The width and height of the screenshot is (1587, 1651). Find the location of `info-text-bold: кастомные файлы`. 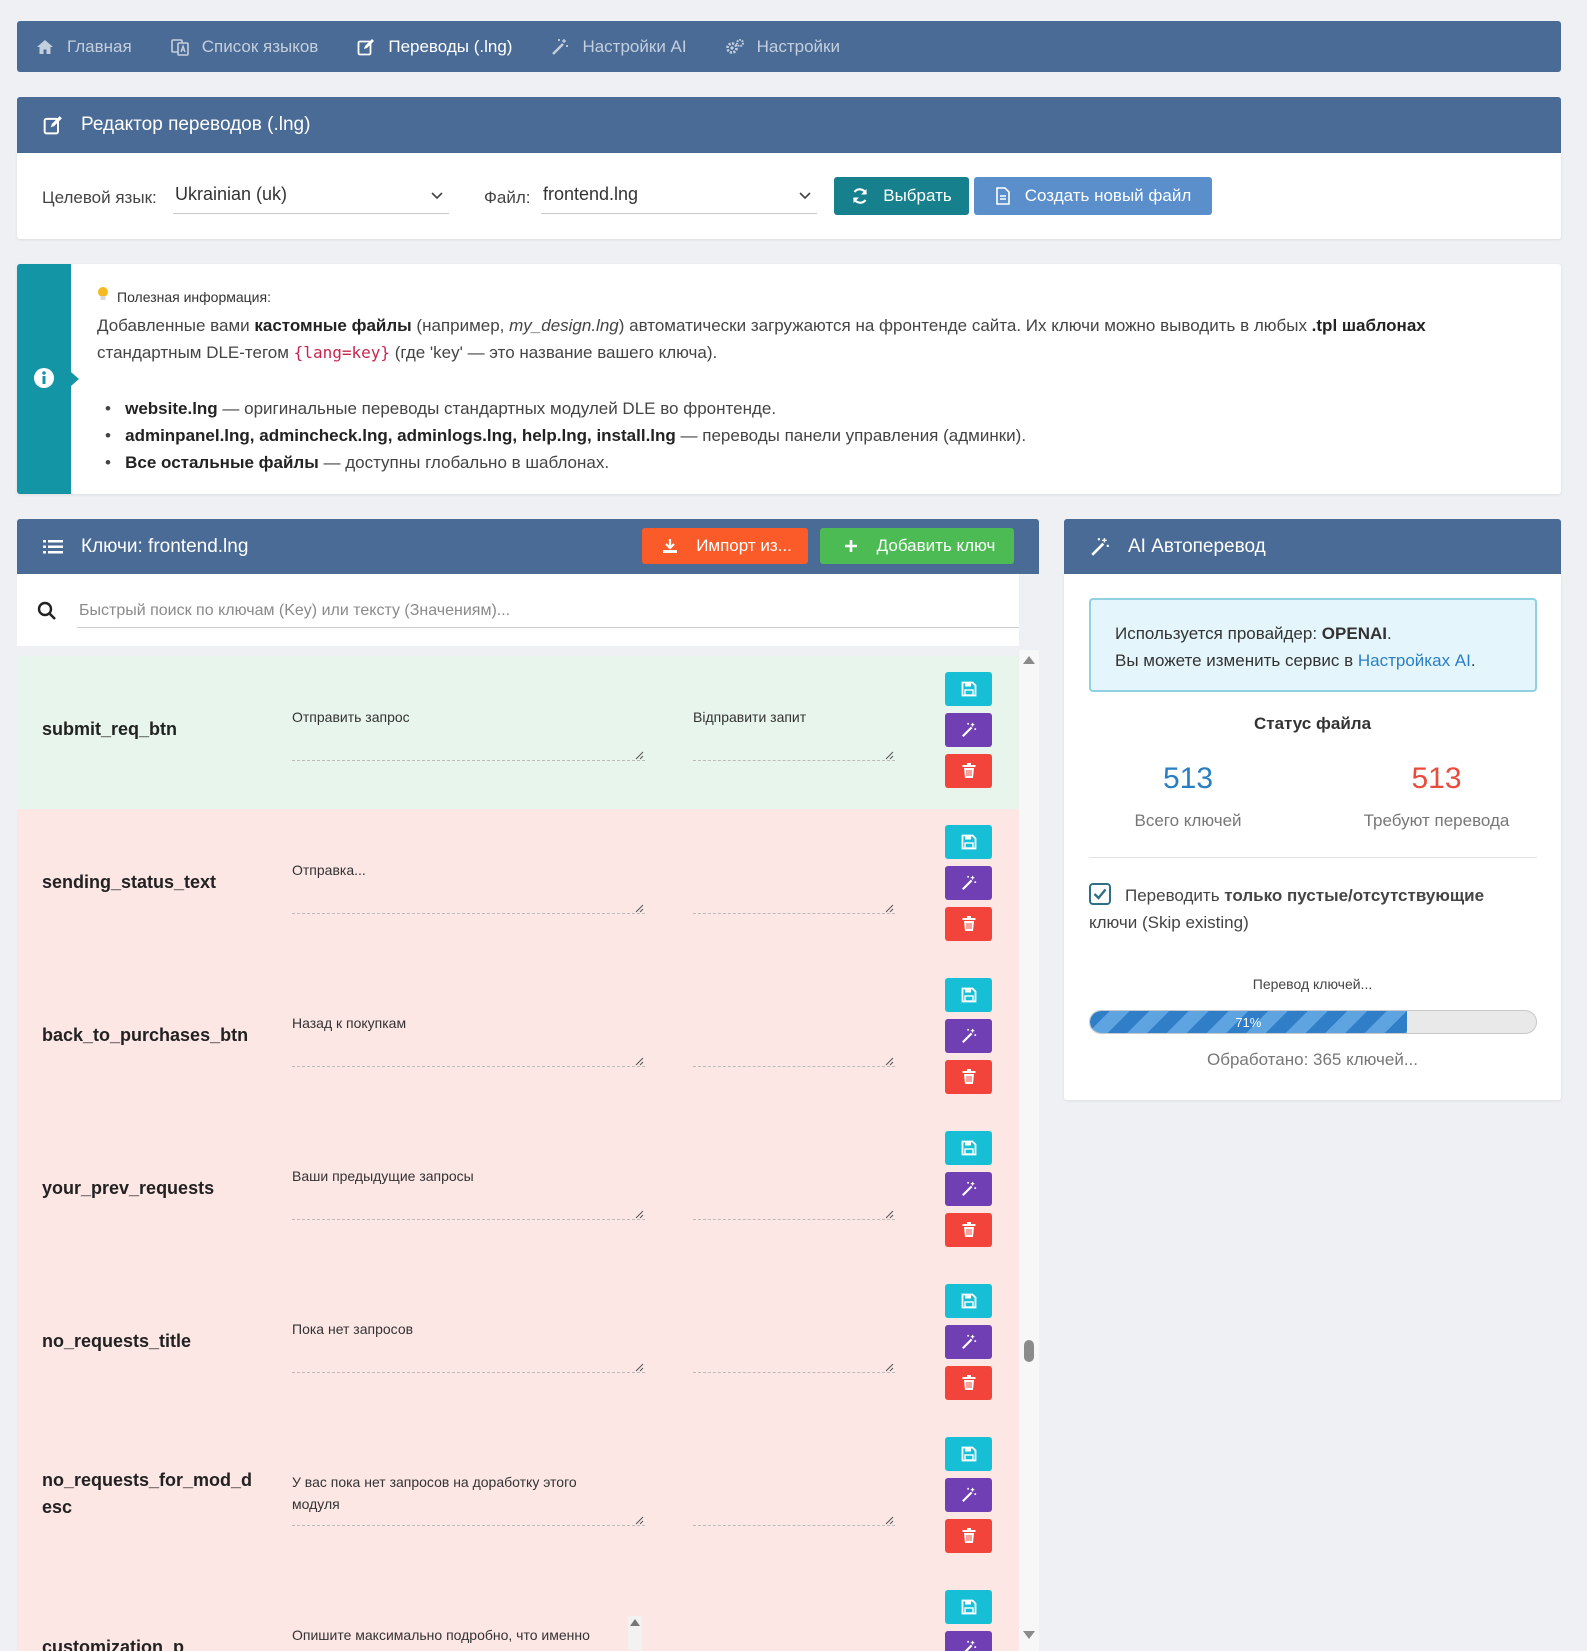

info-text-bold: кастомные файлы is located at coordinates (333, 325).